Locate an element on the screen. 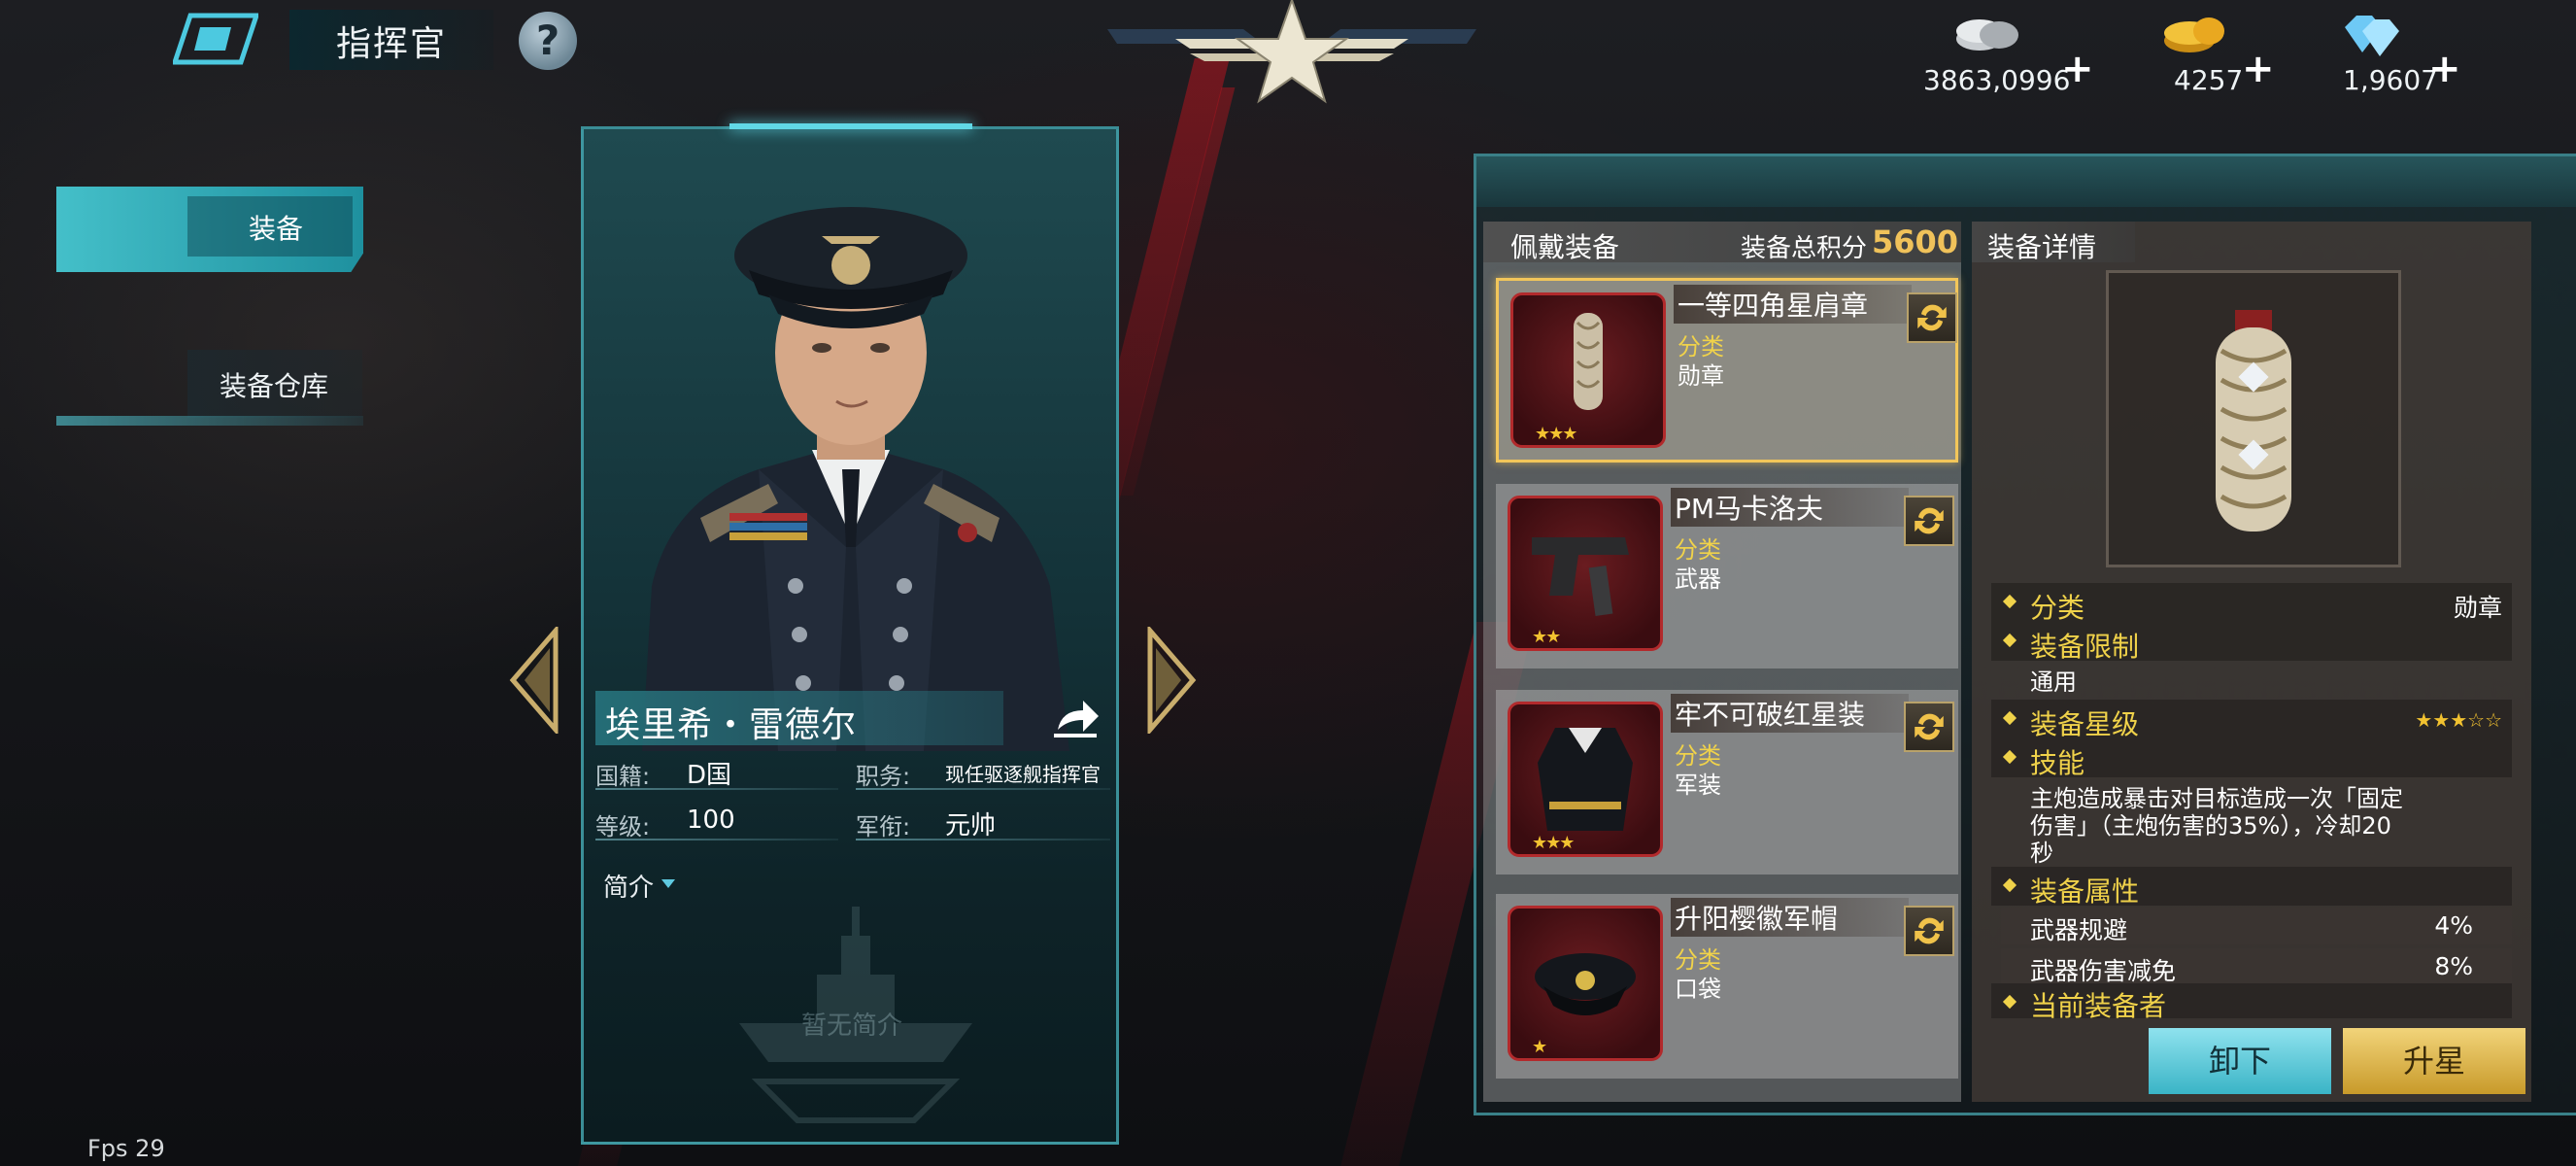 This screenshot has height=1166, width=2576. equipment-card: ★★ PM马卡洛夫 分类 武器 is located at coordinates (1727, 576).